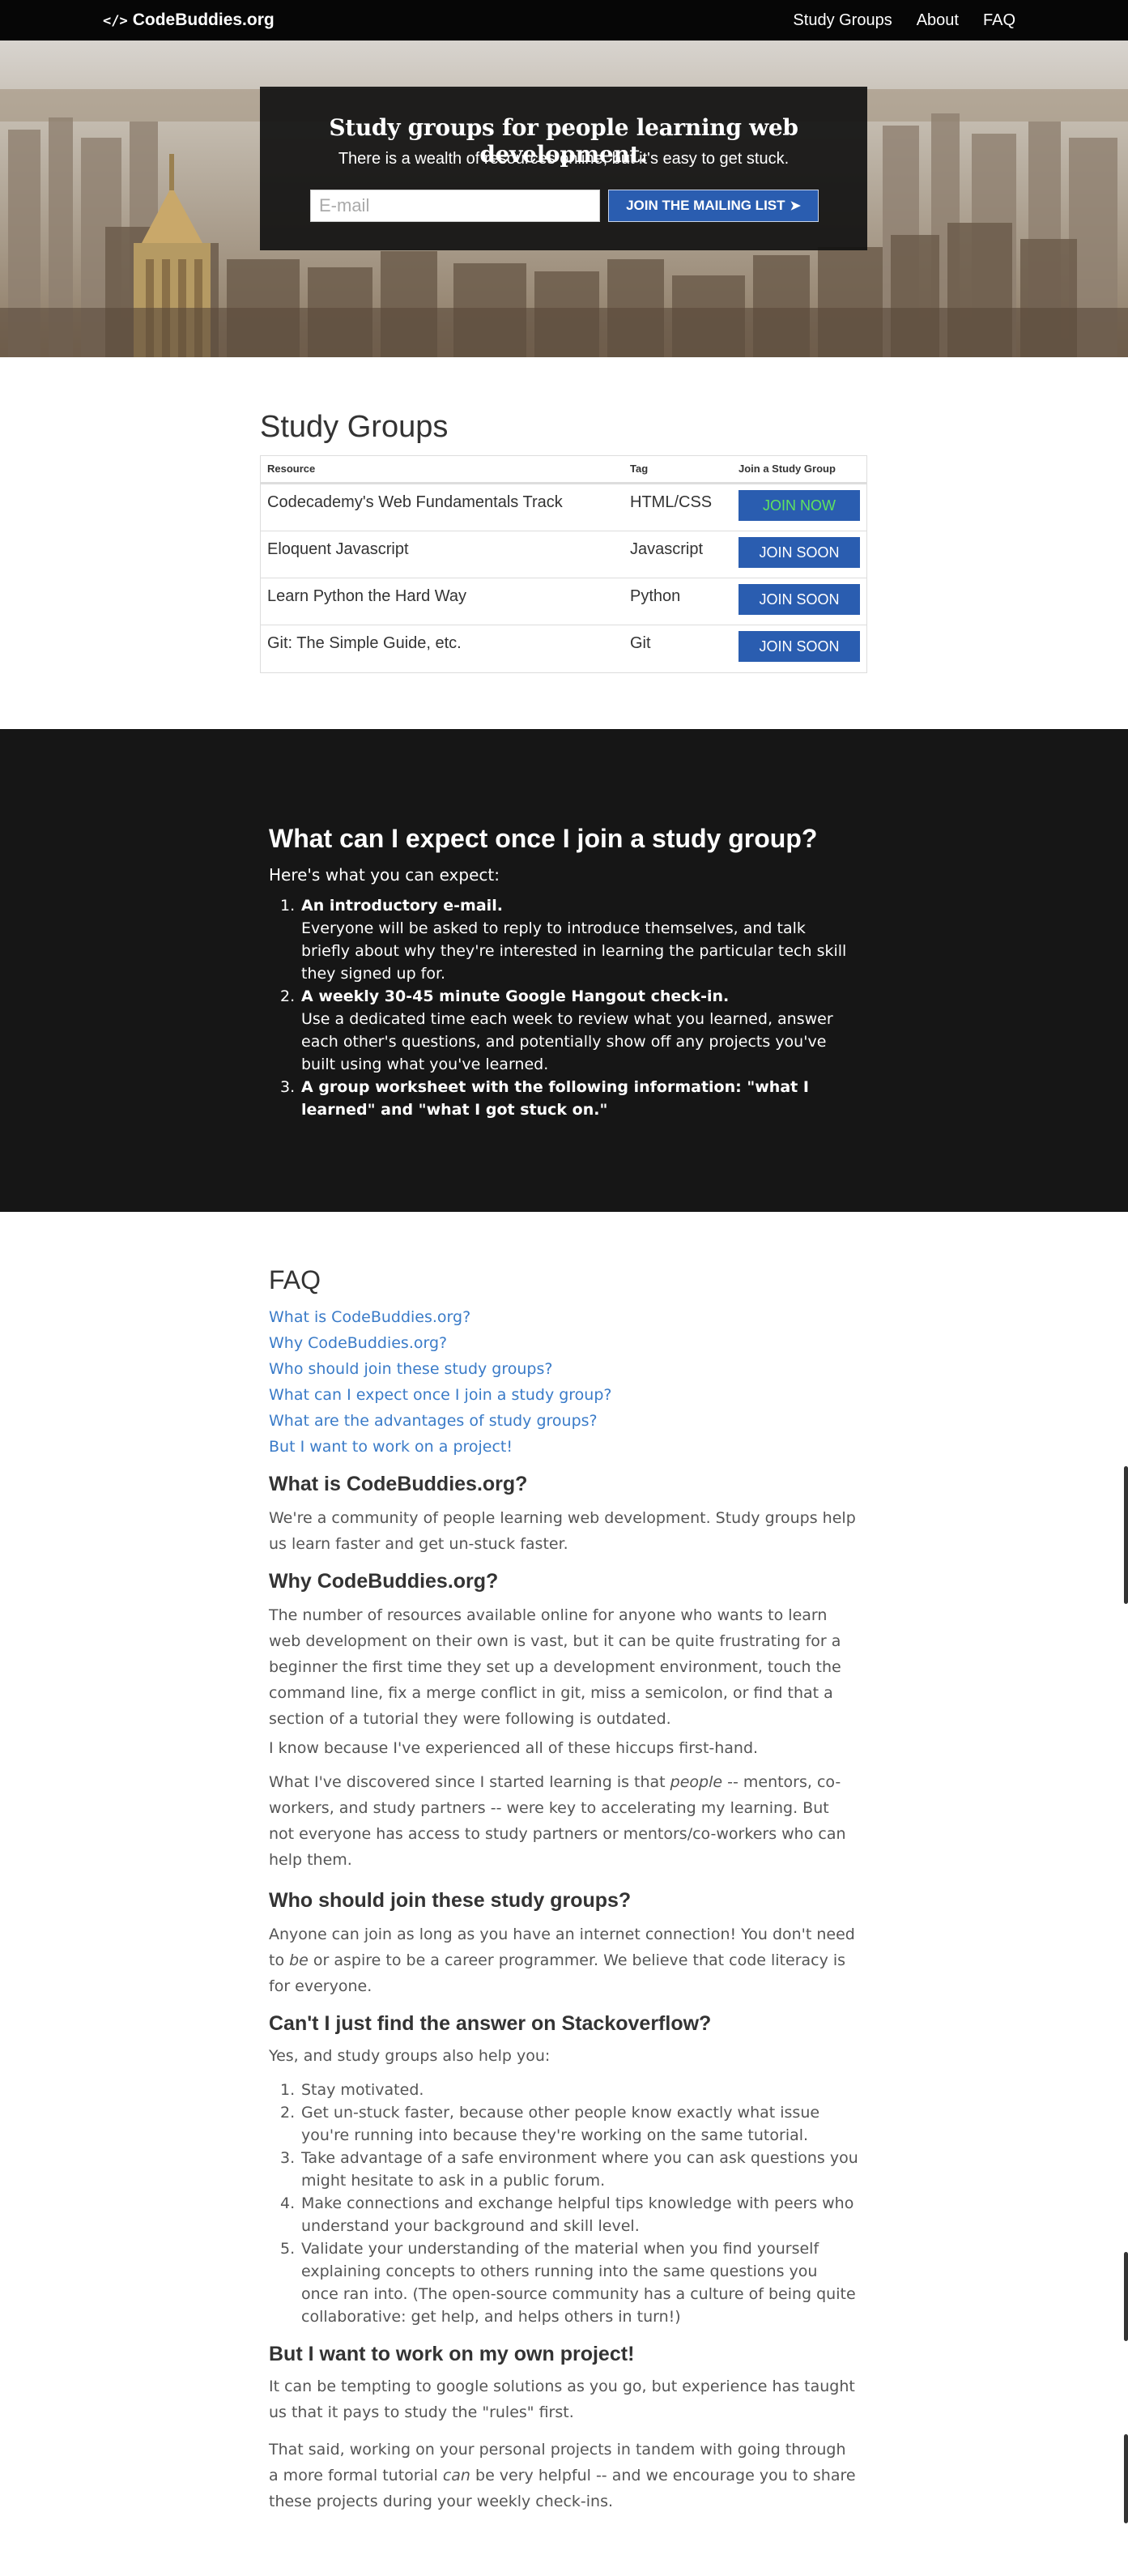 The height and width of the screenshot is (2576, 1128). I want to click on header-tag: Tag, so click(639, 469).